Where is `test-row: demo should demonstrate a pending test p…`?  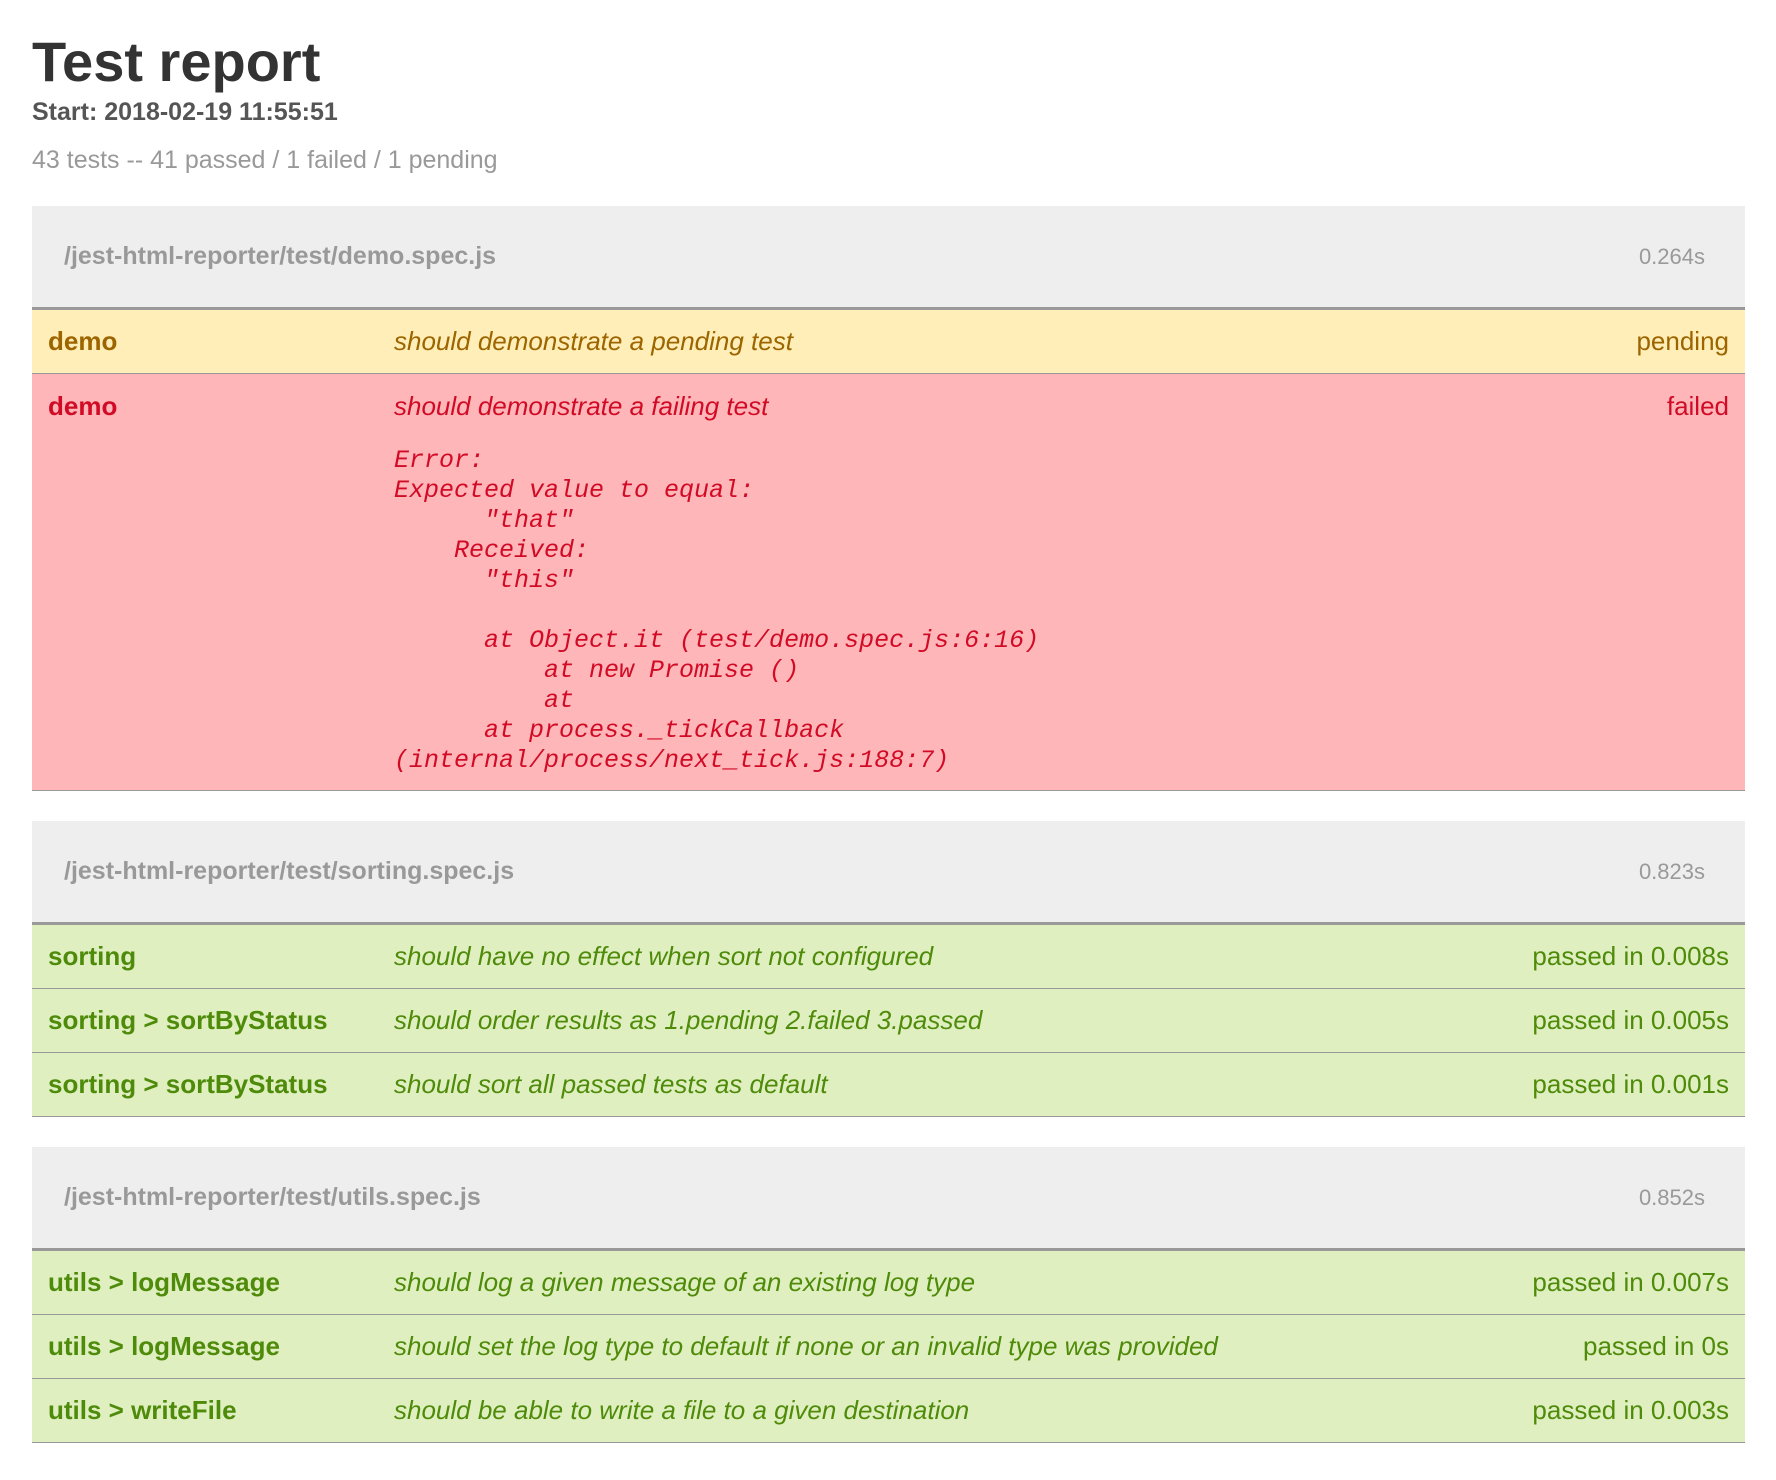
test-row: demo should demonstrate a pending test p… is located at coordinates (888, 342).